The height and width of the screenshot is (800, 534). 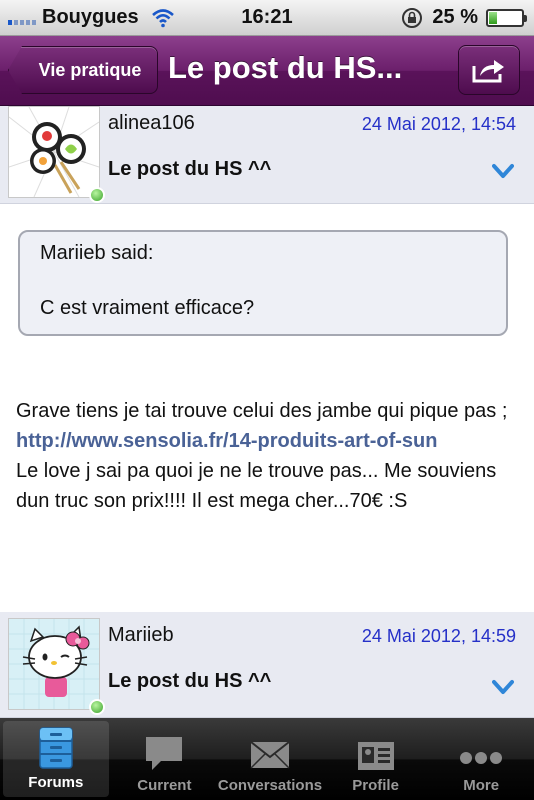 What do you see at coordinates (83, 70) in the screenshot?
I see `back-button: Vie pratique` at bounding box center [83, 70].